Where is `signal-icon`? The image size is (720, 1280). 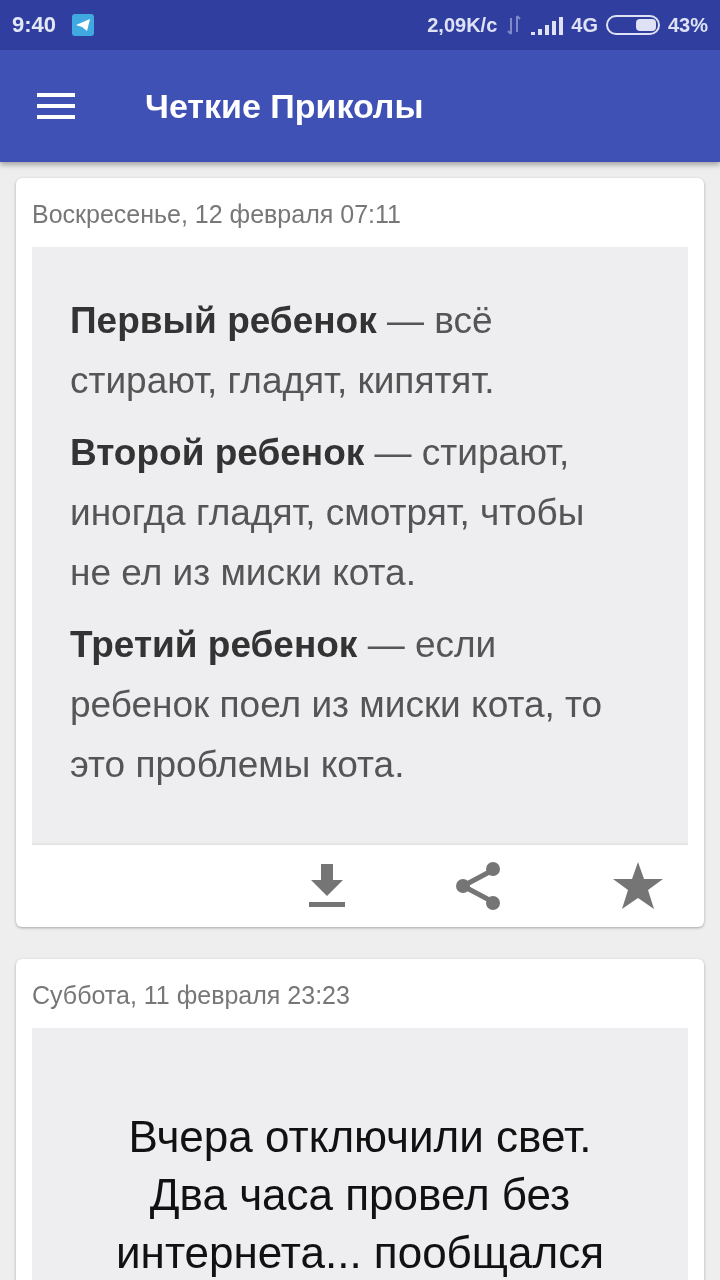 signal-icon is located at coordinates (547, 25).